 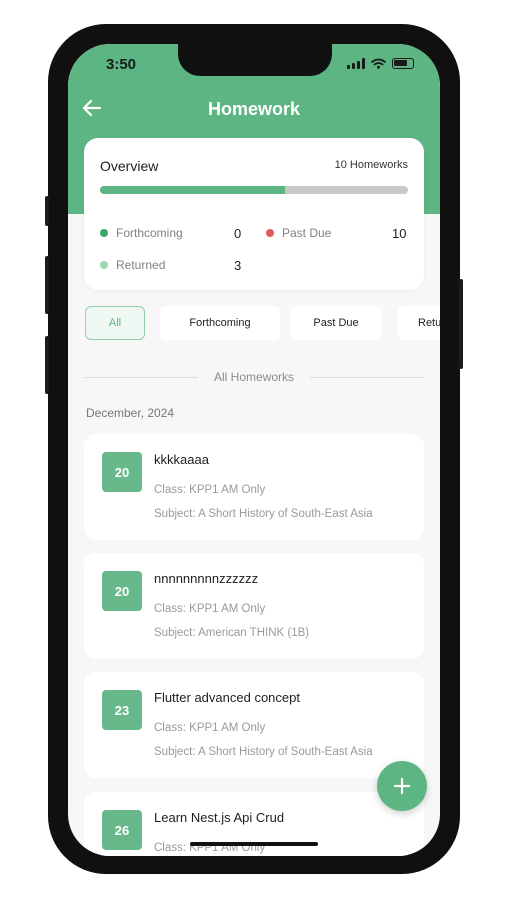 What do you see at coordinates (122, 710) in the screenshot?
I see `date-badge: 23` at bounding box center [122, 710].